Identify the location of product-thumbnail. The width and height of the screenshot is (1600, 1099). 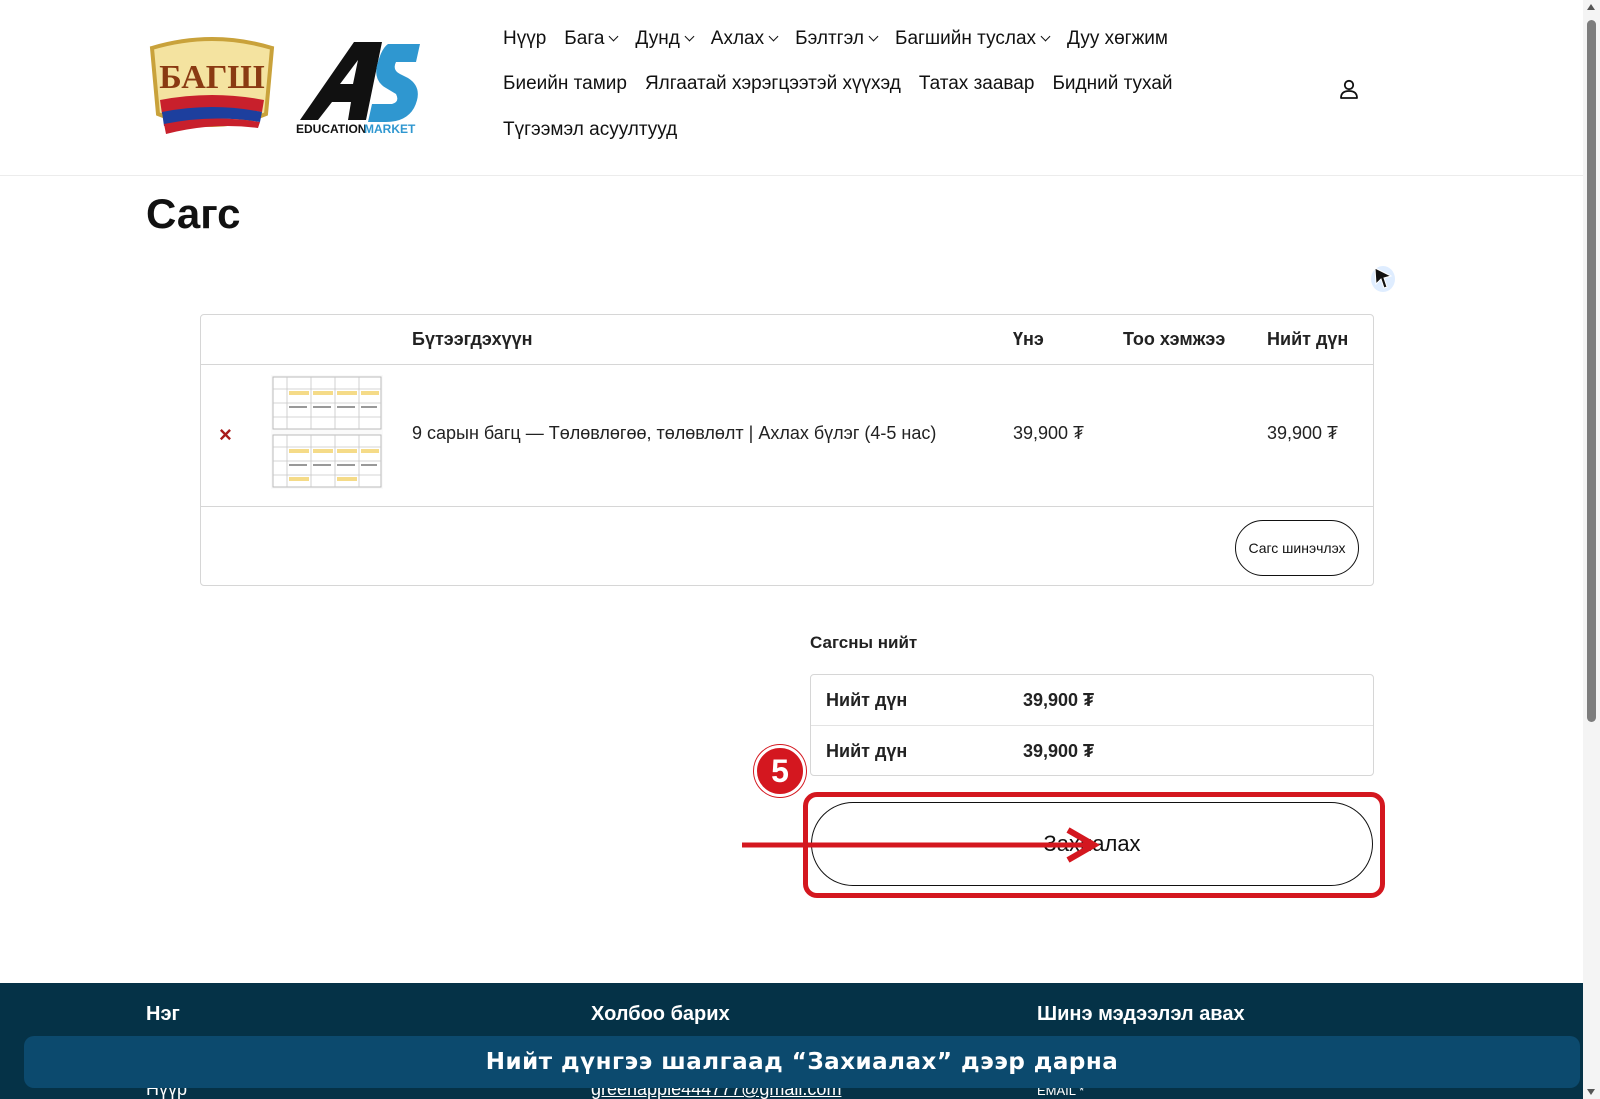
(327, 432).